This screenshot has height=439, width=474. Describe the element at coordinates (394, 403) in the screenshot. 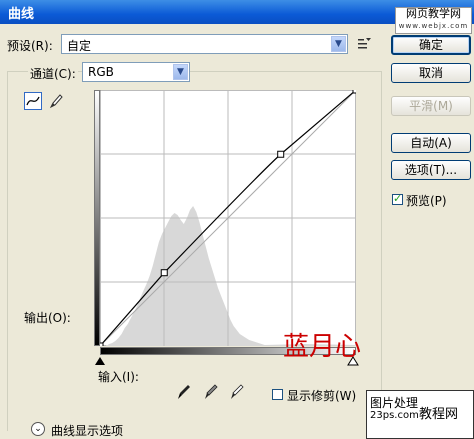

I see `watermark-bottom-line1: 图片处理` at that location.